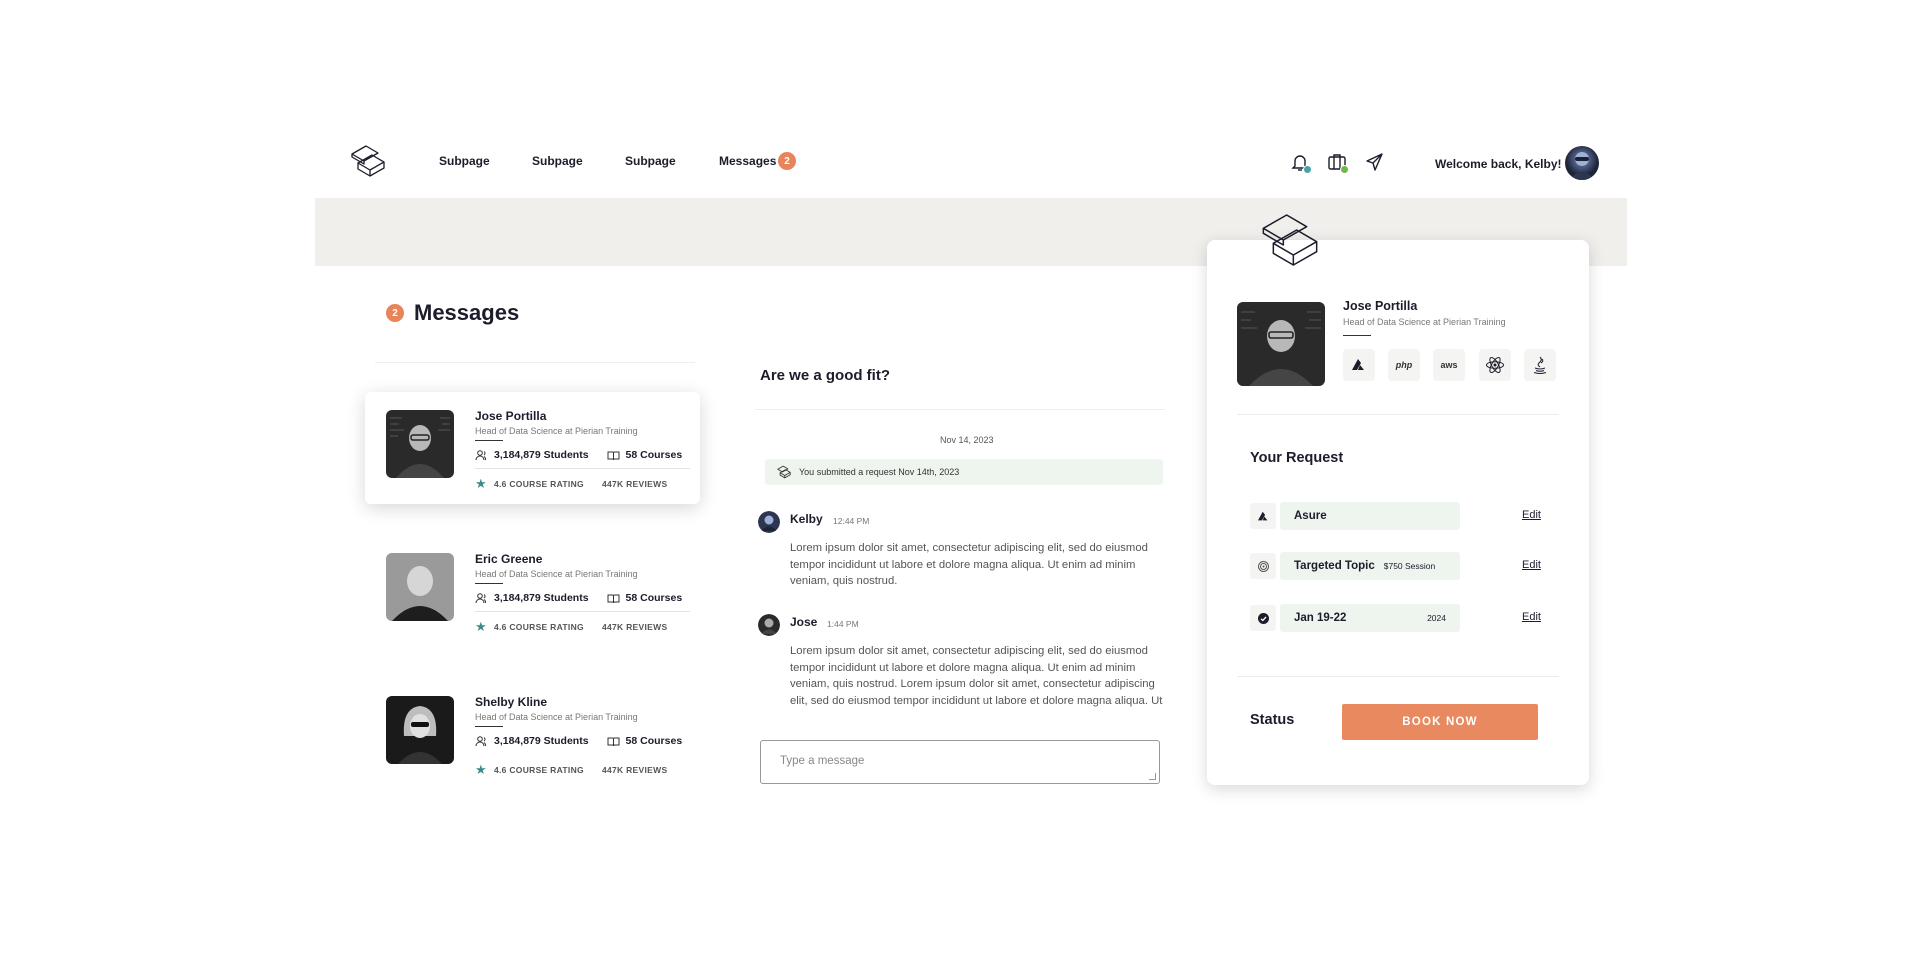 This screenshot has width=1920, height=980. I want to click on instructor-role: Head of Data Science at Pierian Training, so click(1424, 322).